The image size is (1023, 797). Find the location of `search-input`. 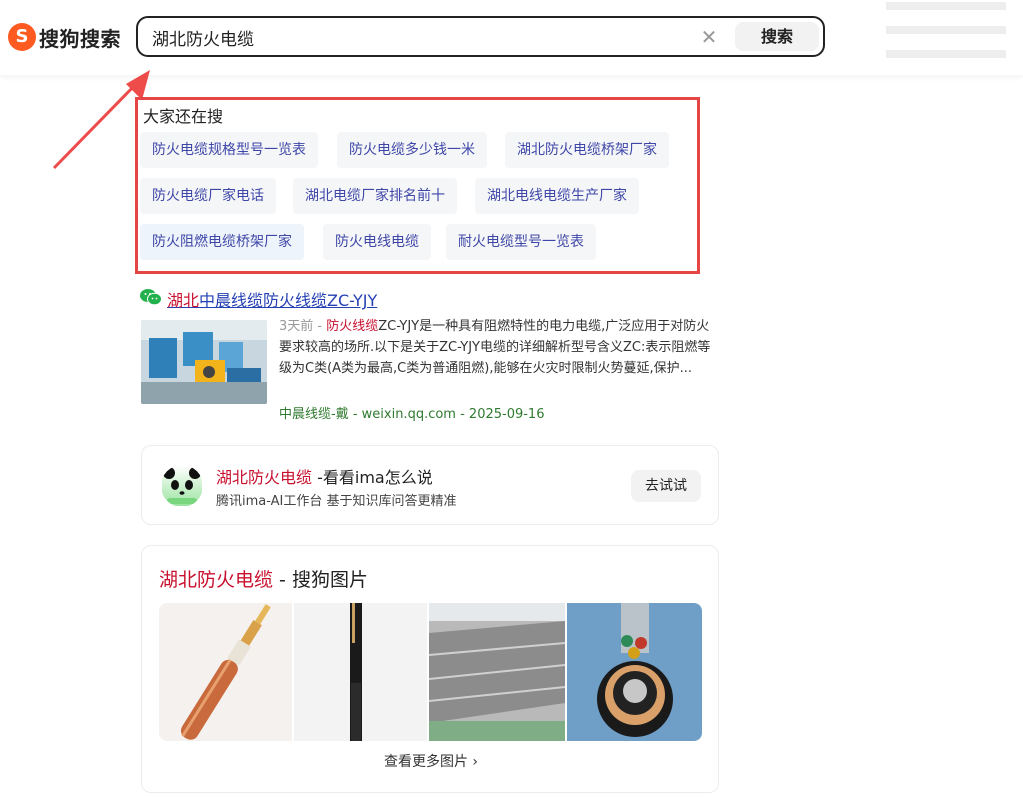

search-input is located at coordinates (412, 37).